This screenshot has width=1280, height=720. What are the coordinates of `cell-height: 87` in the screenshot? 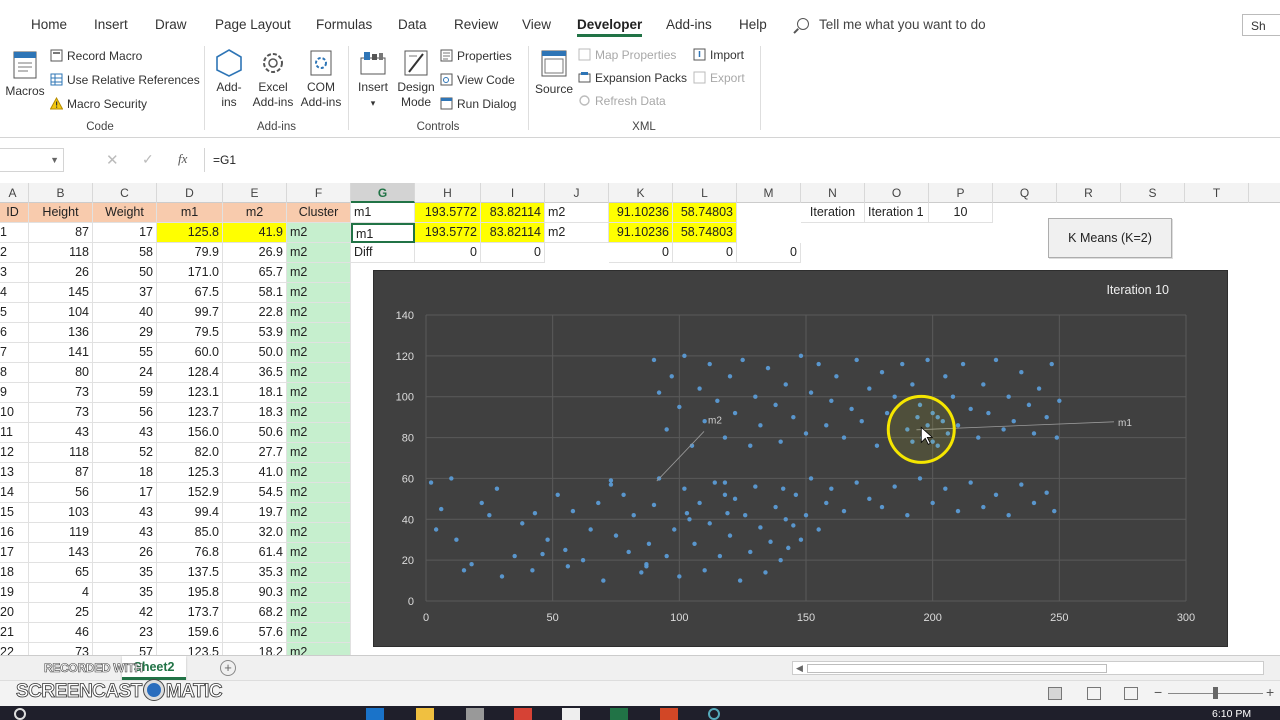 It's located at (61, 473).